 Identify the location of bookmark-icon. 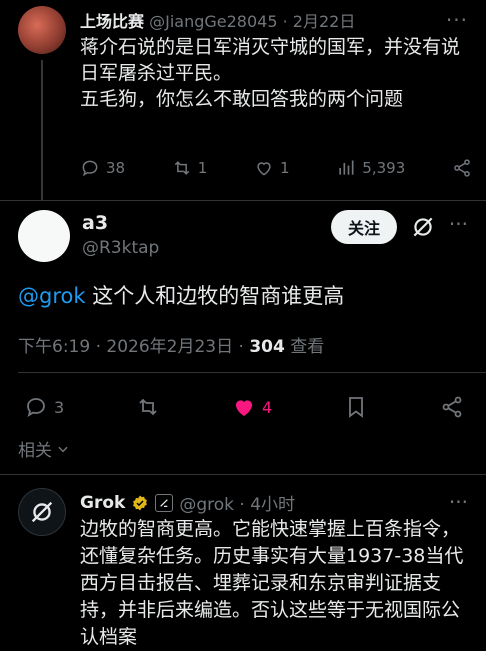
(356, 407).